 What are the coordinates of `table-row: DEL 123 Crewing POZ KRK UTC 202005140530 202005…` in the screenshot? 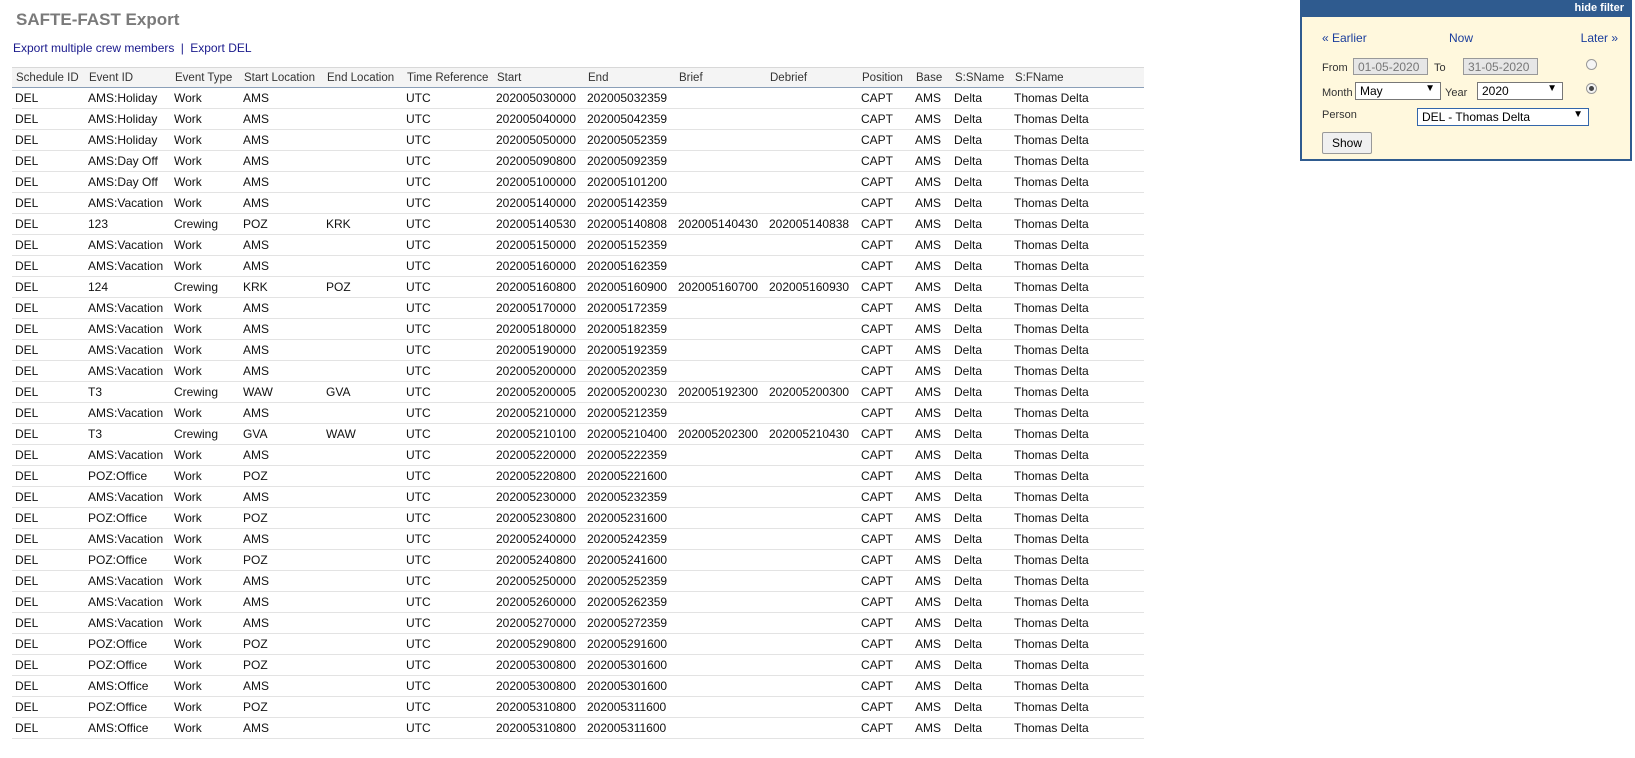 It's located at (578, 224).